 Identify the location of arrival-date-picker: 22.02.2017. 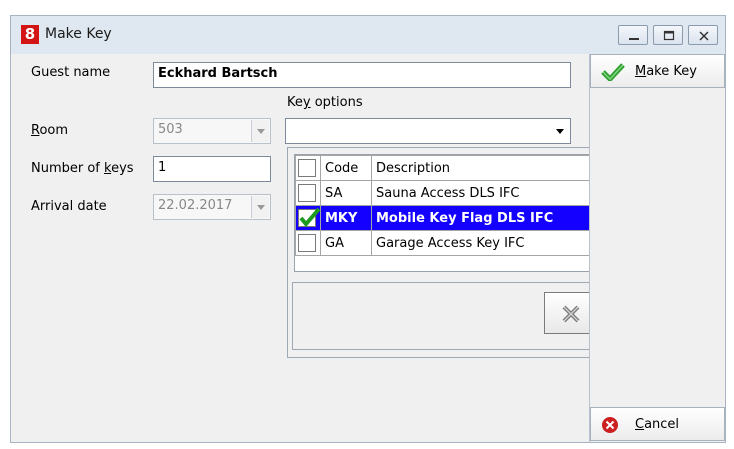
(212, 207).